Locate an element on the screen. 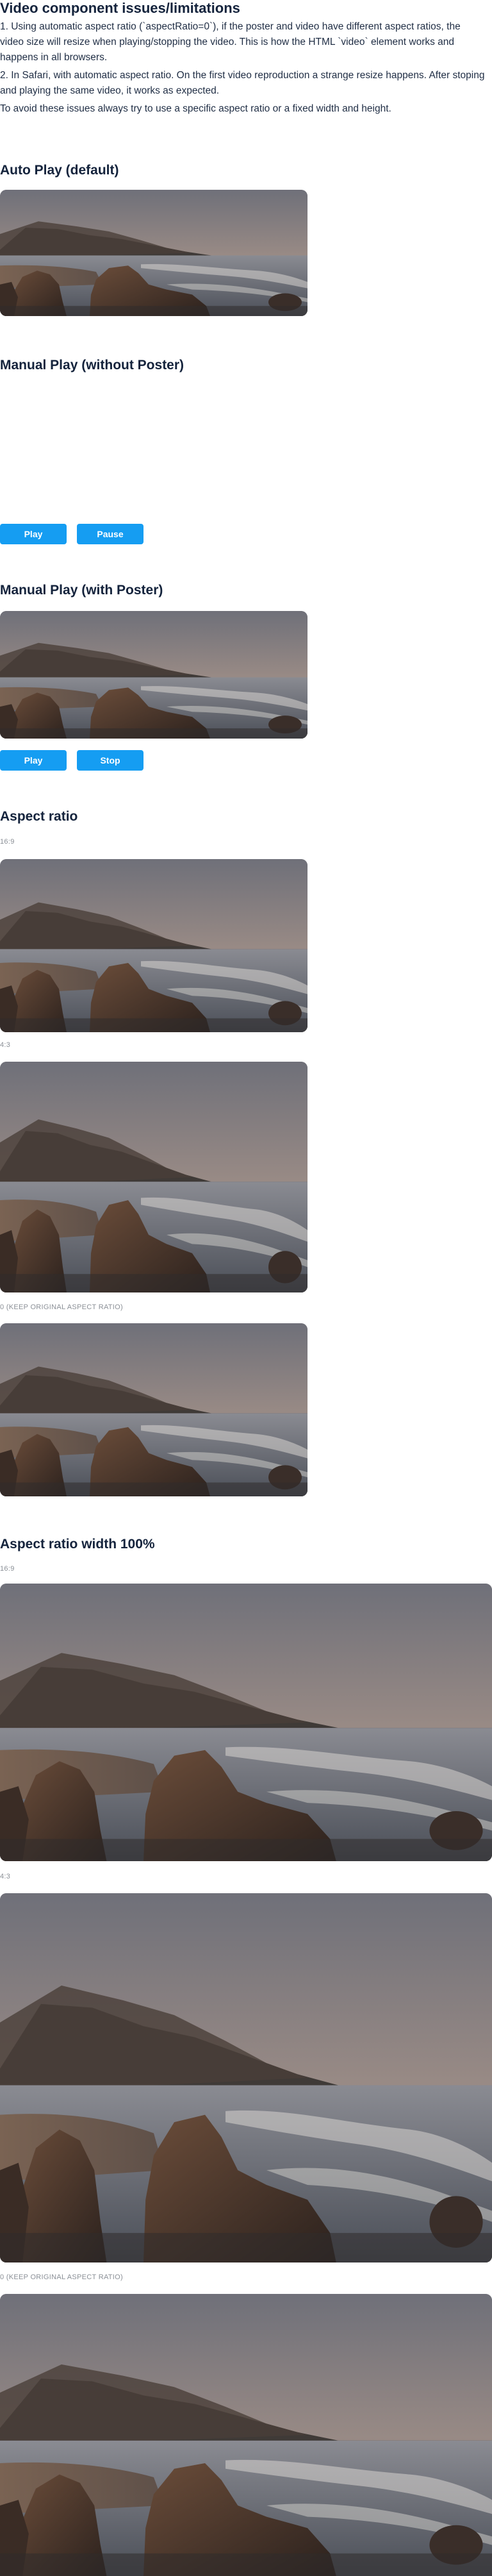 This screenshot has width=492, height=2576. video-manual-poster is located at coordinates (154, 675).